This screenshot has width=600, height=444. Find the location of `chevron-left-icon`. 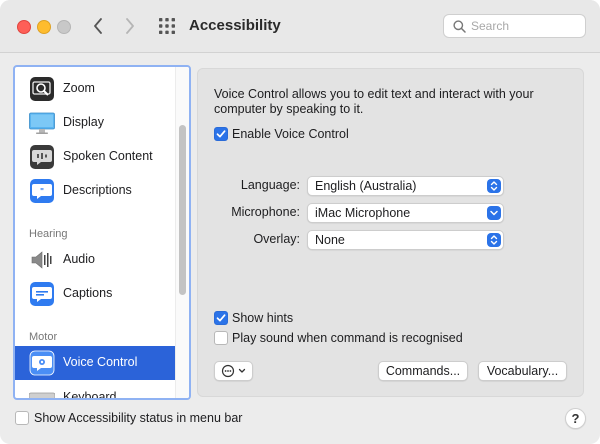

chevron-left-icon is located at coordinates (98, 26).